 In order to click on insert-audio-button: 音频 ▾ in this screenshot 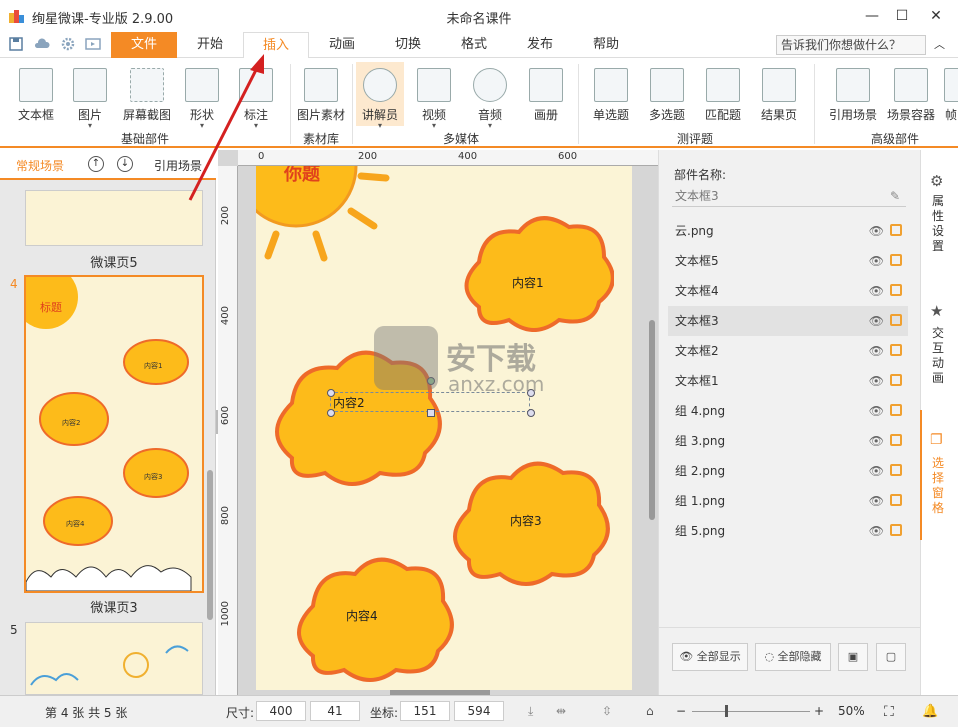, I will do `click(490, 96)`.